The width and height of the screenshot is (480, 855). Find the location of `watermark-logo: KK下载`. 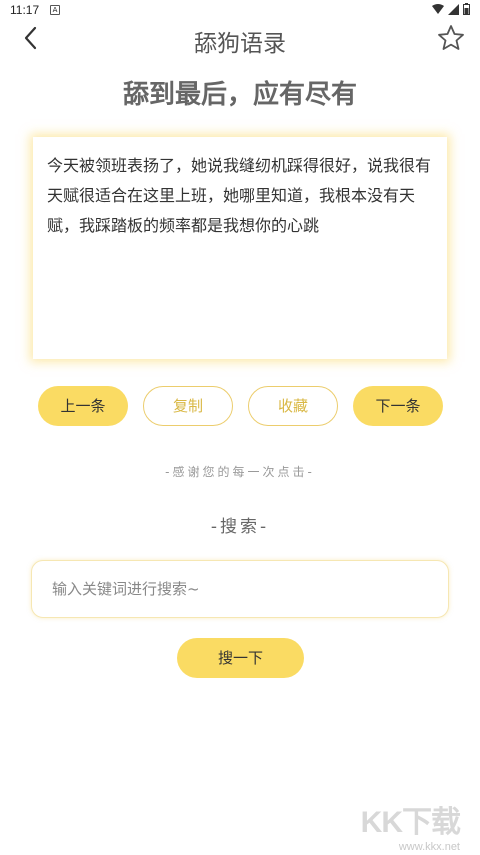

watermark-logo: KK下载 is located at coordinates (410, 822).